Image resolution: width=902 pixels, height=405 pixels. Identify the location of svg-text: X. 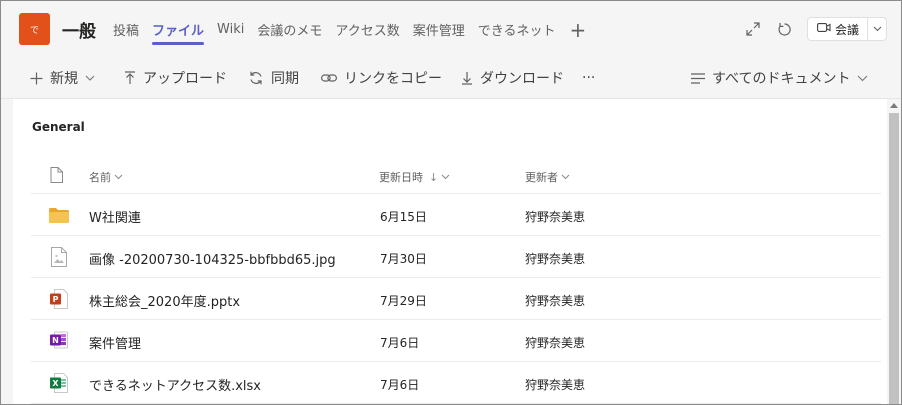
(55, 383).